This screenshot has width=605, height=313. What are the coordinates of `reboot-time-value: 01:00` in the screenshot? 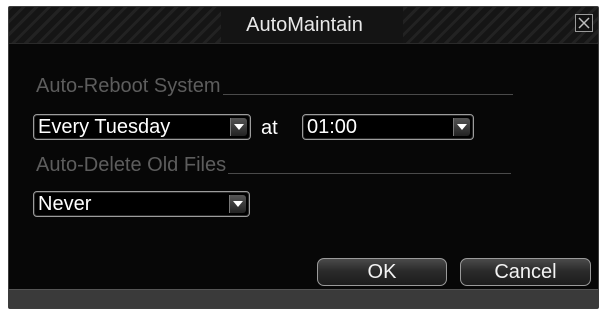 It's located at (332, 127).